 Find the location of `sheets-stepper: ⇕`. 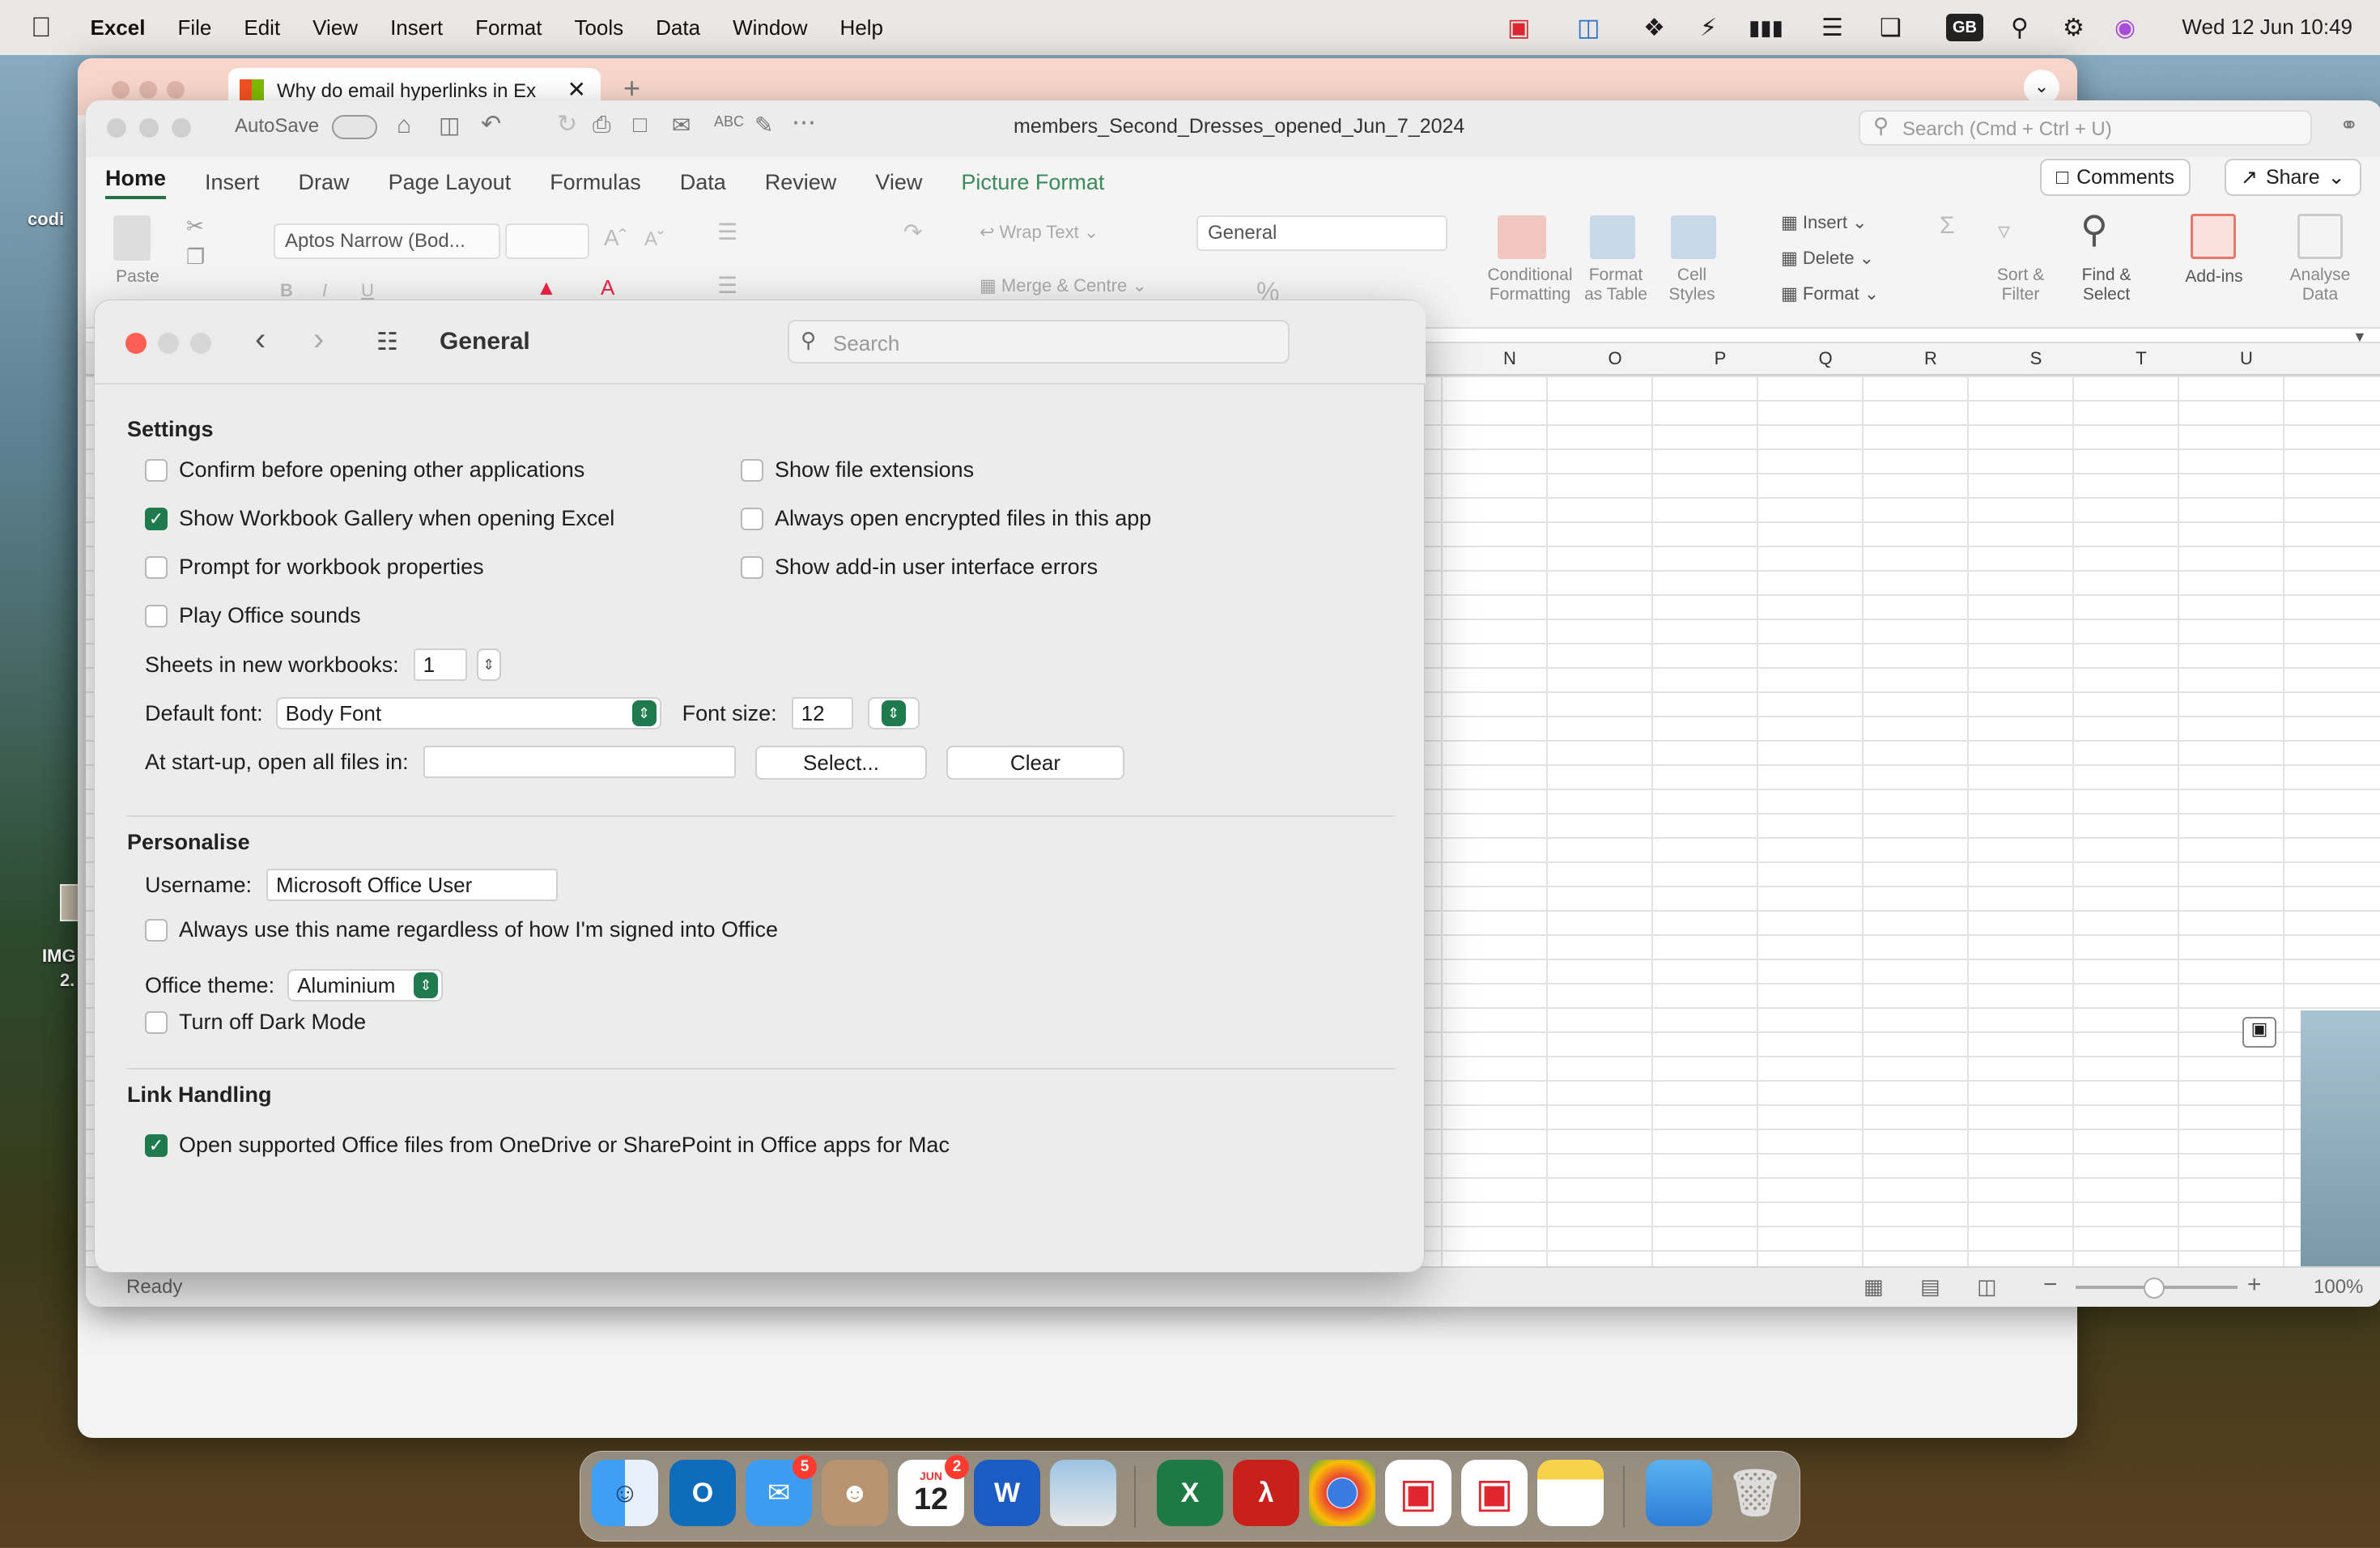

sheets-stepper: ⇕ is located at coordinates (489, 665).